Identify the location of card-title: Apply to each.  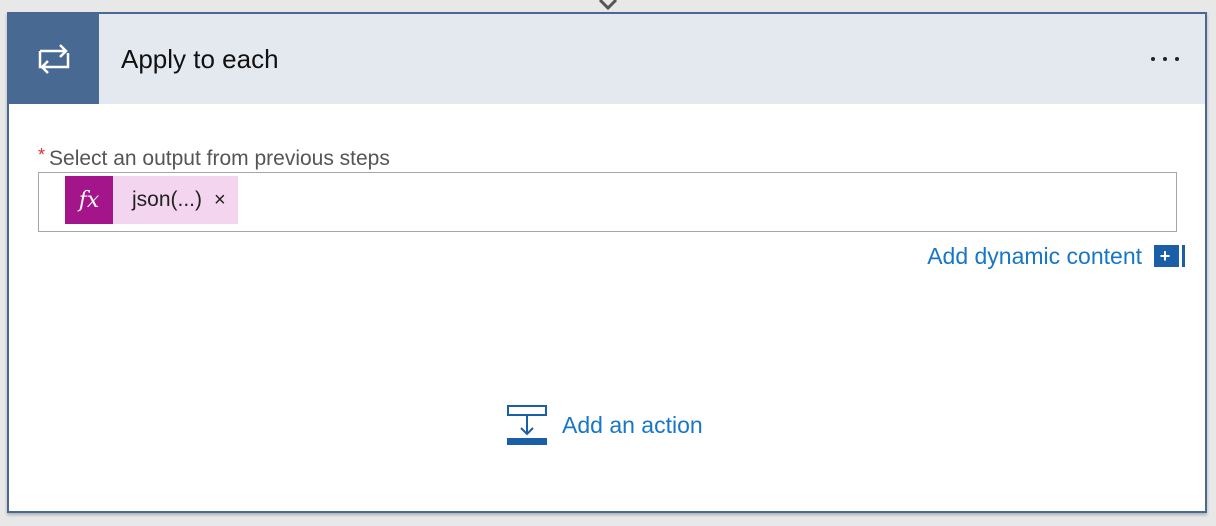
(200, 59).